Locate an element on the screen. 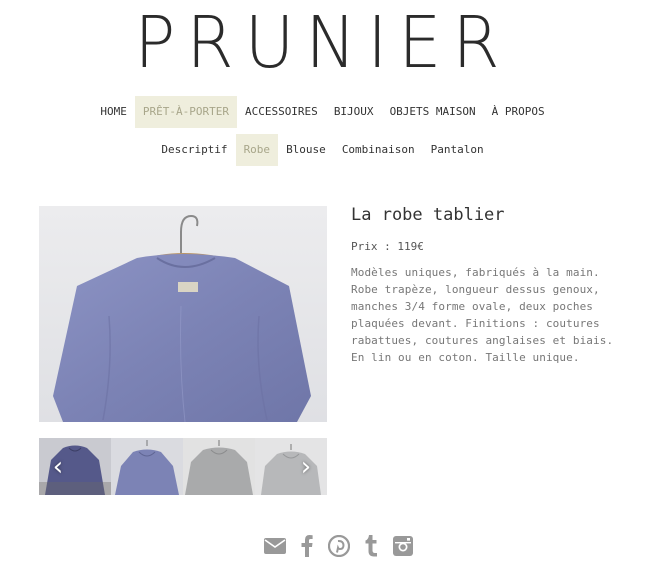 The height and width of the screenshot is (569, 645). facebook-icon is located at coordinates (307, 546).